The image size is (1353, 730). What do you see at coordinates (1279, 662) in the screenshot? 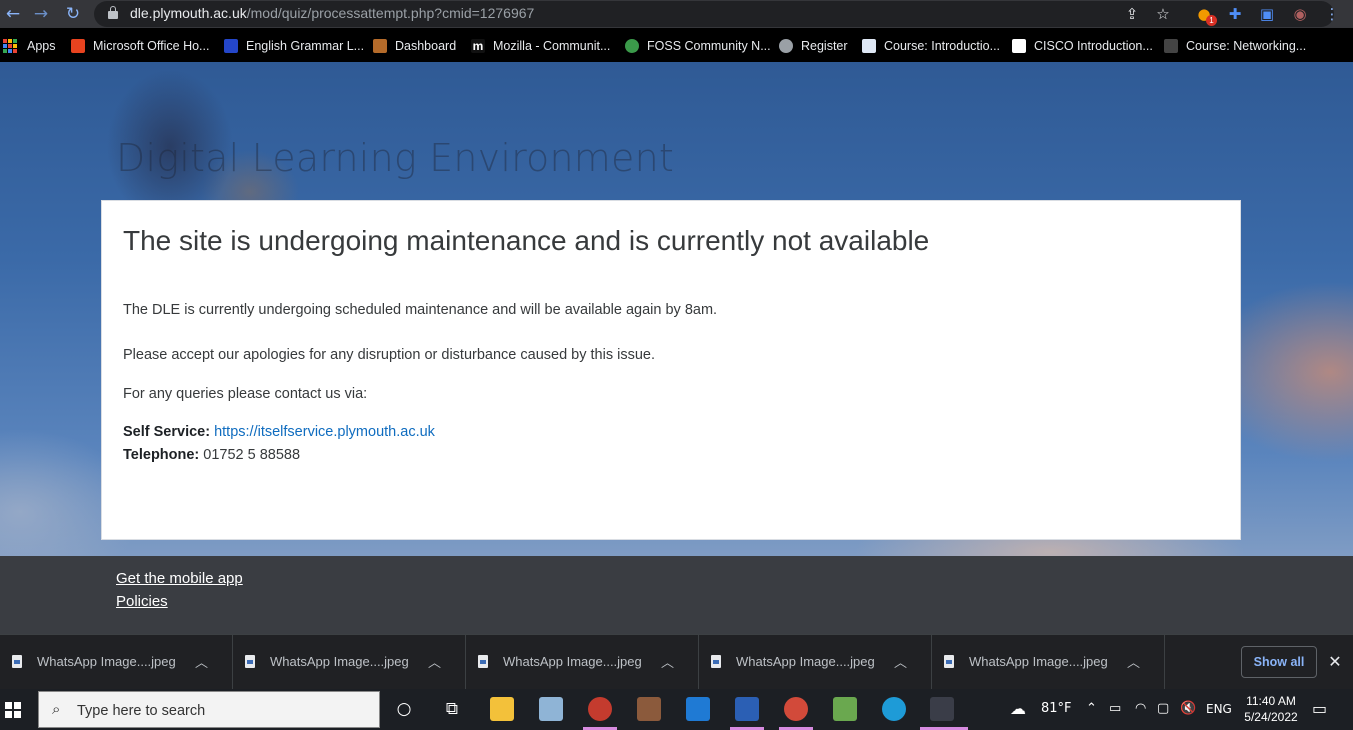
I see `show-all-button: Show all` at bounding box center [1279, 662].